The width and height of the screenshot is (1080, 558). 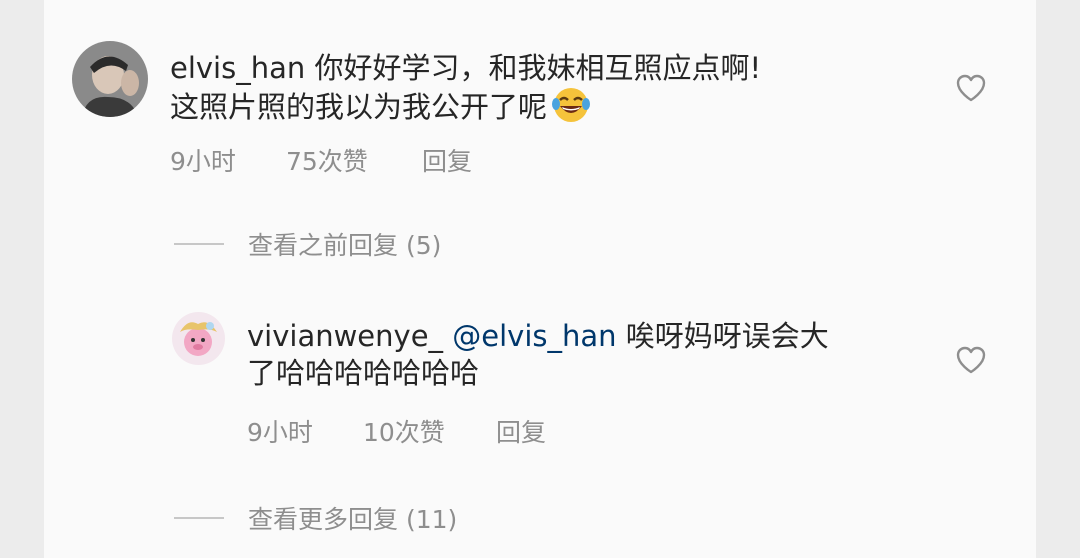 What do you see at coordinates (237, 68) in the screenshot?
I see `comment-username: elvis_han` at bounding box center [237, 68].